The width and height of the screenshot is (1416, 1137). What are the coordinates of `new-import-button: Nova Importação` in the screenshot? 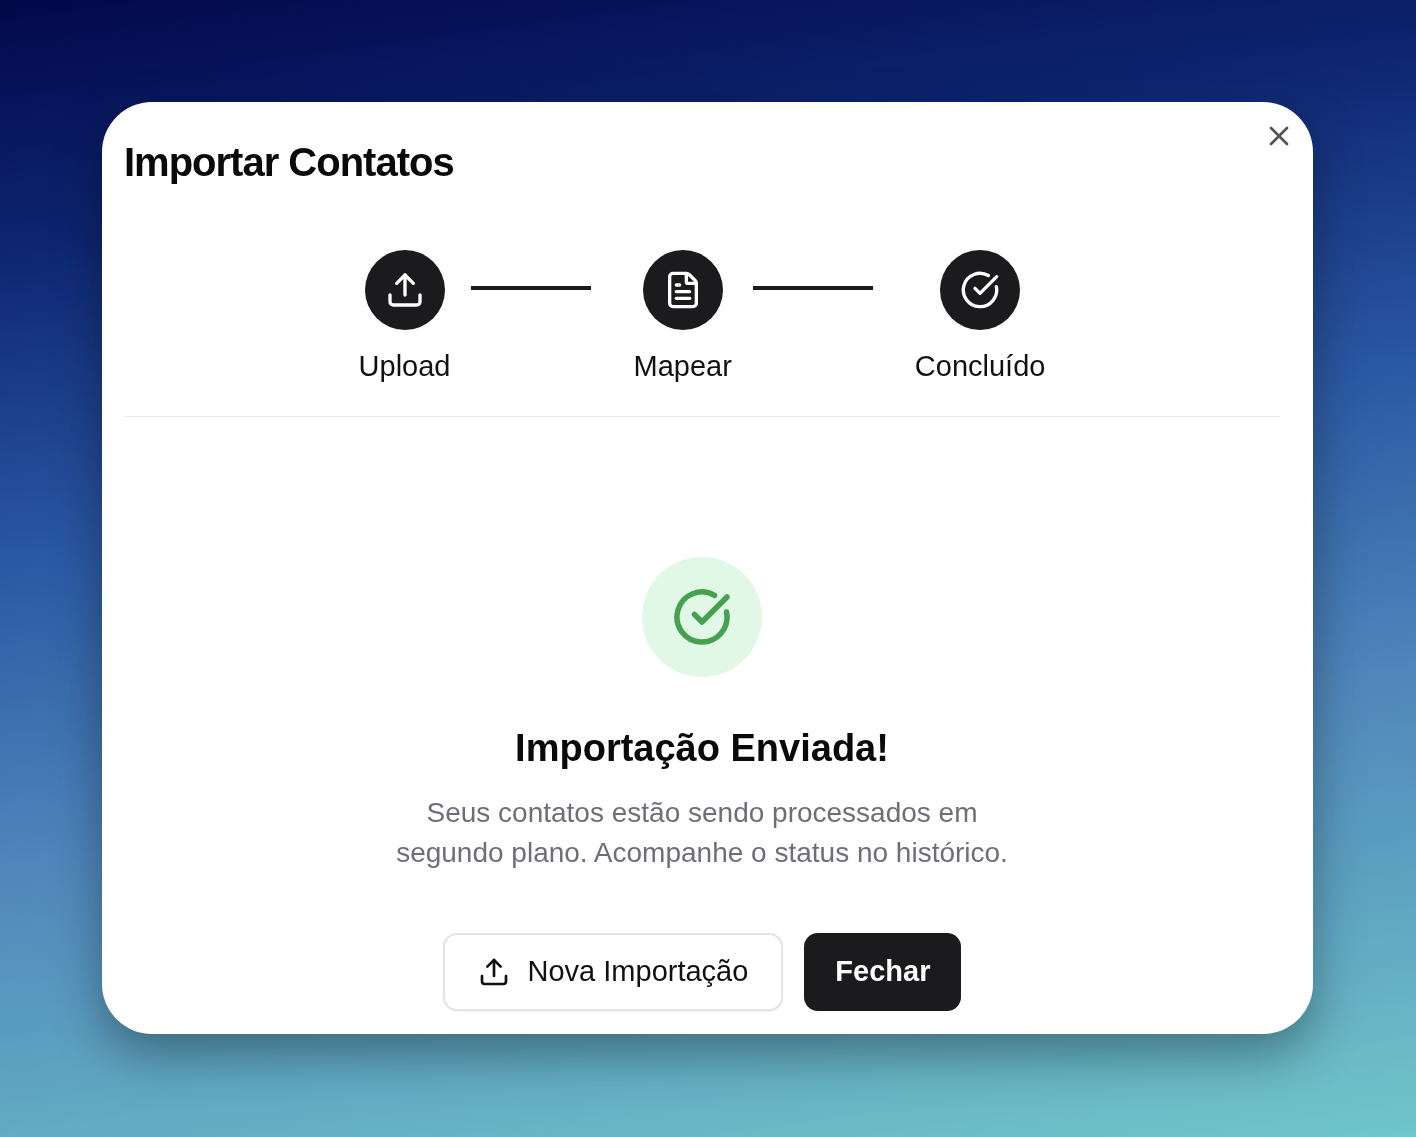 It's located at (613, 972).